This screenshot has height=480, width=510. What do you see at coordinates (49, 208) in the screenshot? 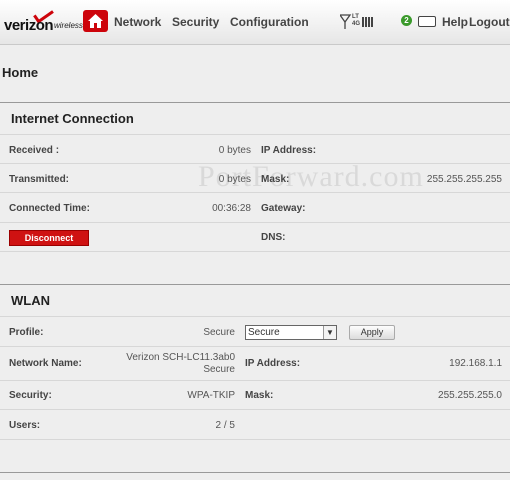
I see `connected-time-label: Connected Time:` at bounding box center [49, 208].